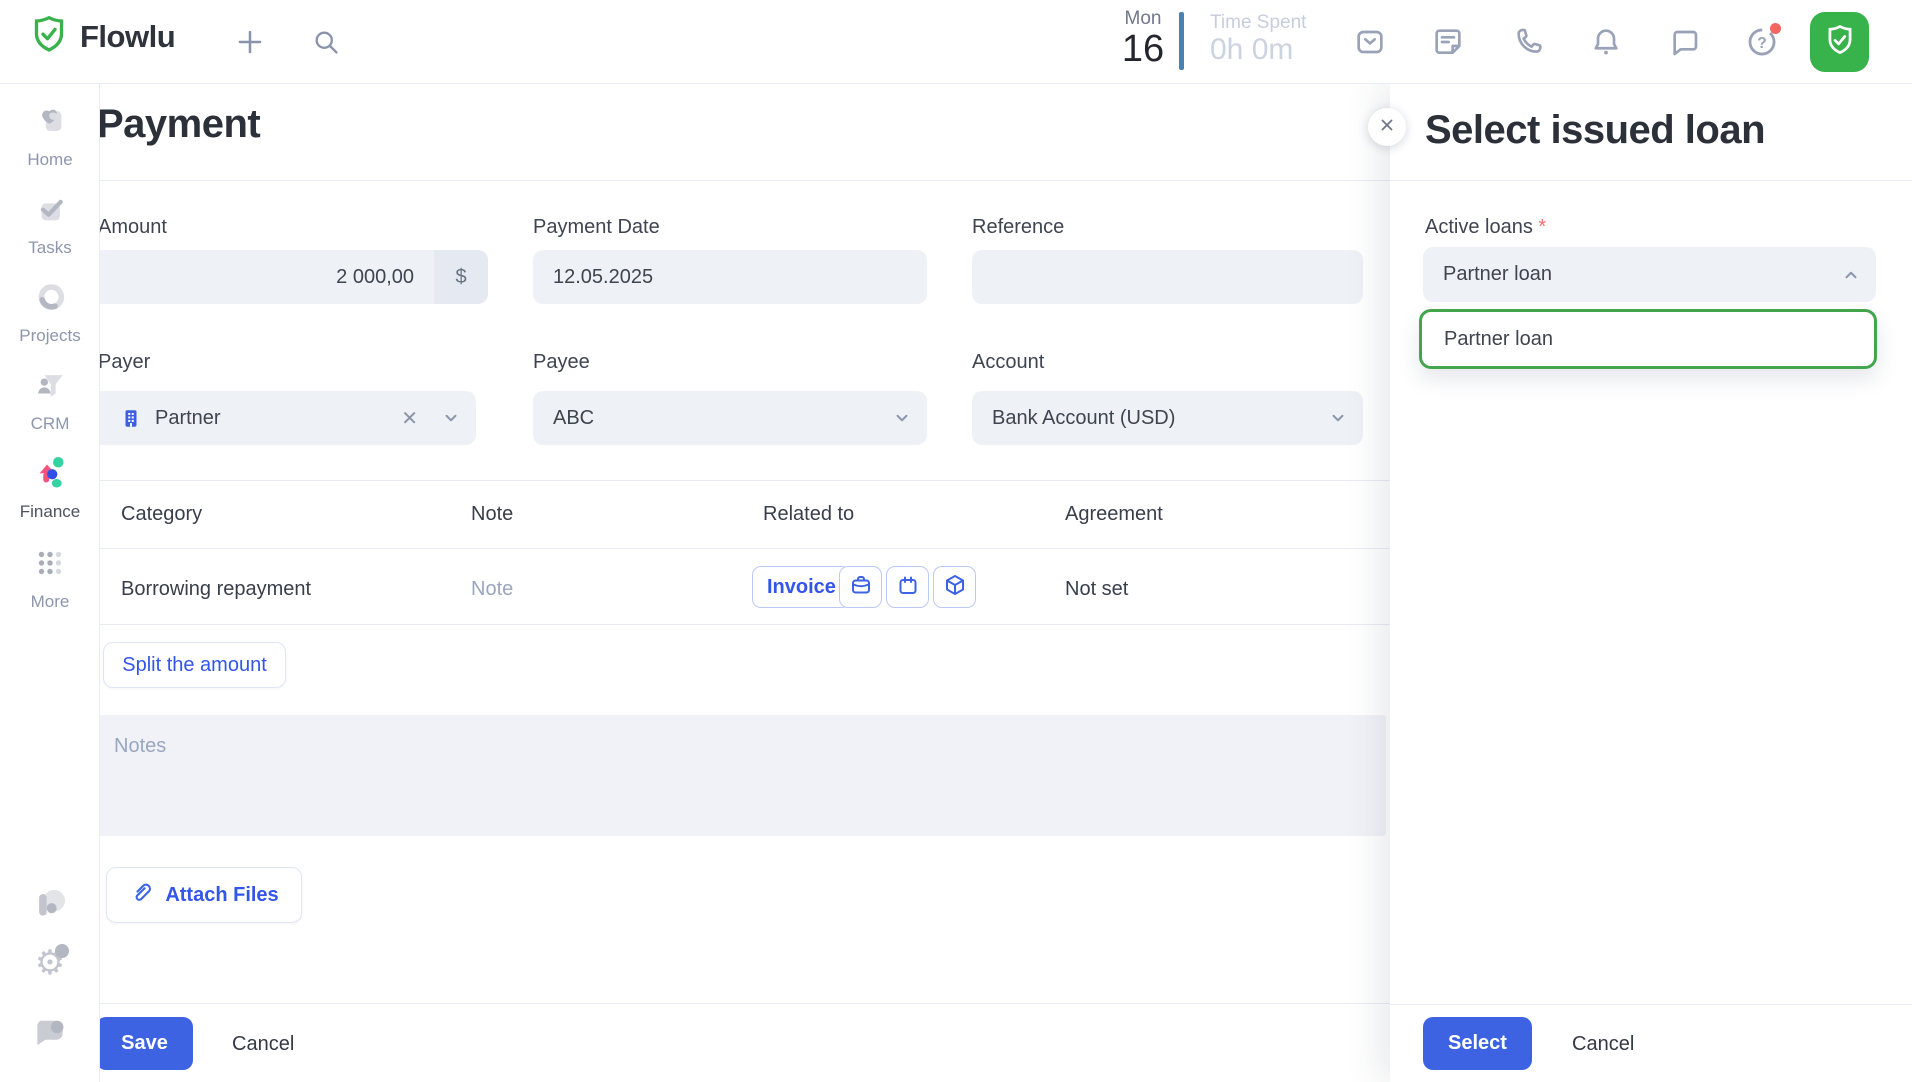 The height and width of the screenshot is (1082, 1912). I want to click on messages-button, so click(1684, 42).